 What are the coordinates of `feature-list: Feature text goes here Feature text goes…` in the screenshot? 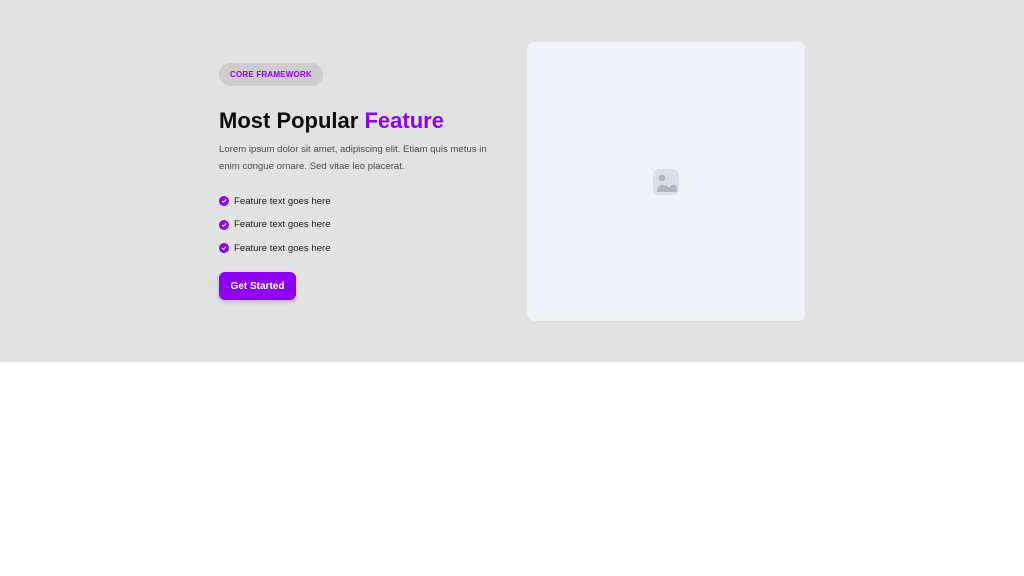 It's located at (359, 224).